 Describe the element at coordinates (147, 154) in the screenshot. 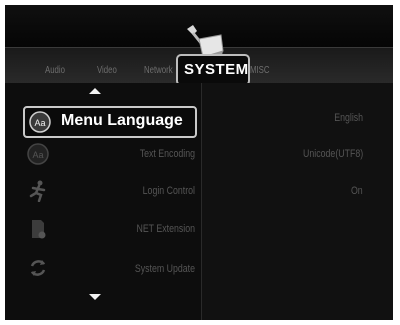

I see `setting-label-text-encoding: Text Encoding` at that location.